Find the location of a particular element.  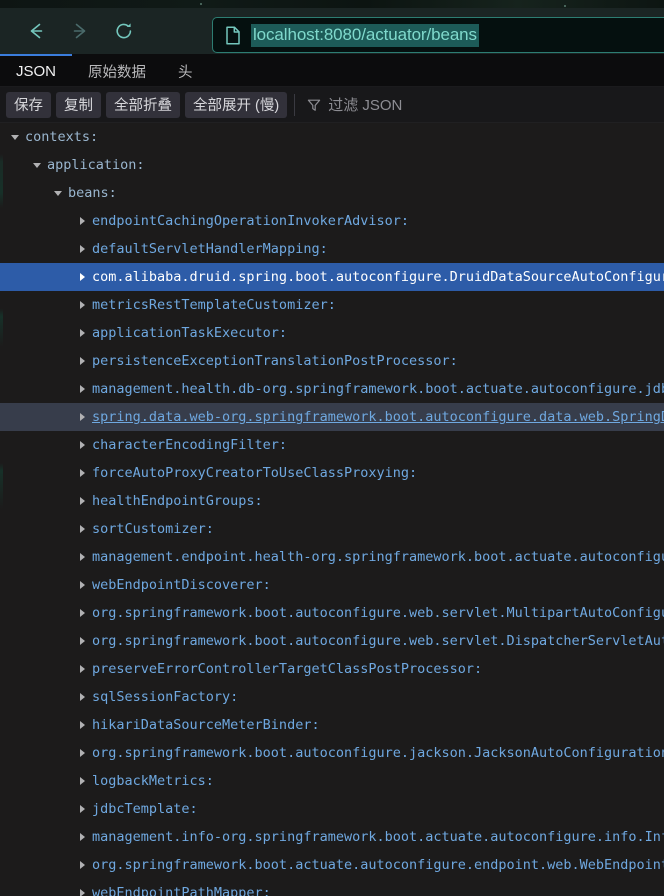

json-viewer-tabs: JSON 原始数据 头 is located at coordinates (332, 70).